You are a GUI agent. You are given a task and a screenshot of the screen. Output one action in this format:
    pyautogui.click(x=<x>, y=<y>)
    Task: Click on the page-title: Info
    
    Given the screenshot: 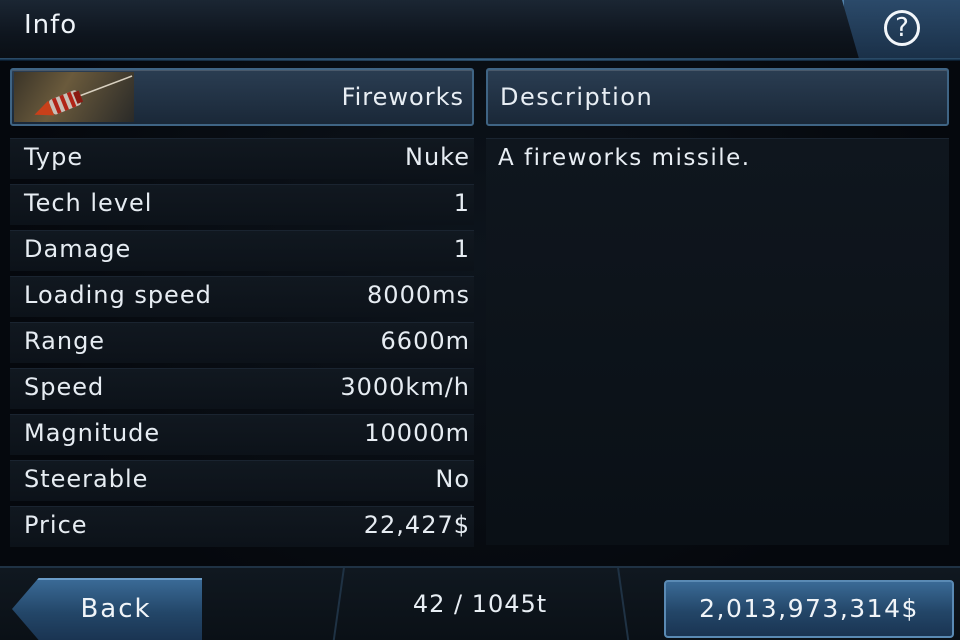 What is the action you would take?
    pyautogui.click(x=51, y=25)
    